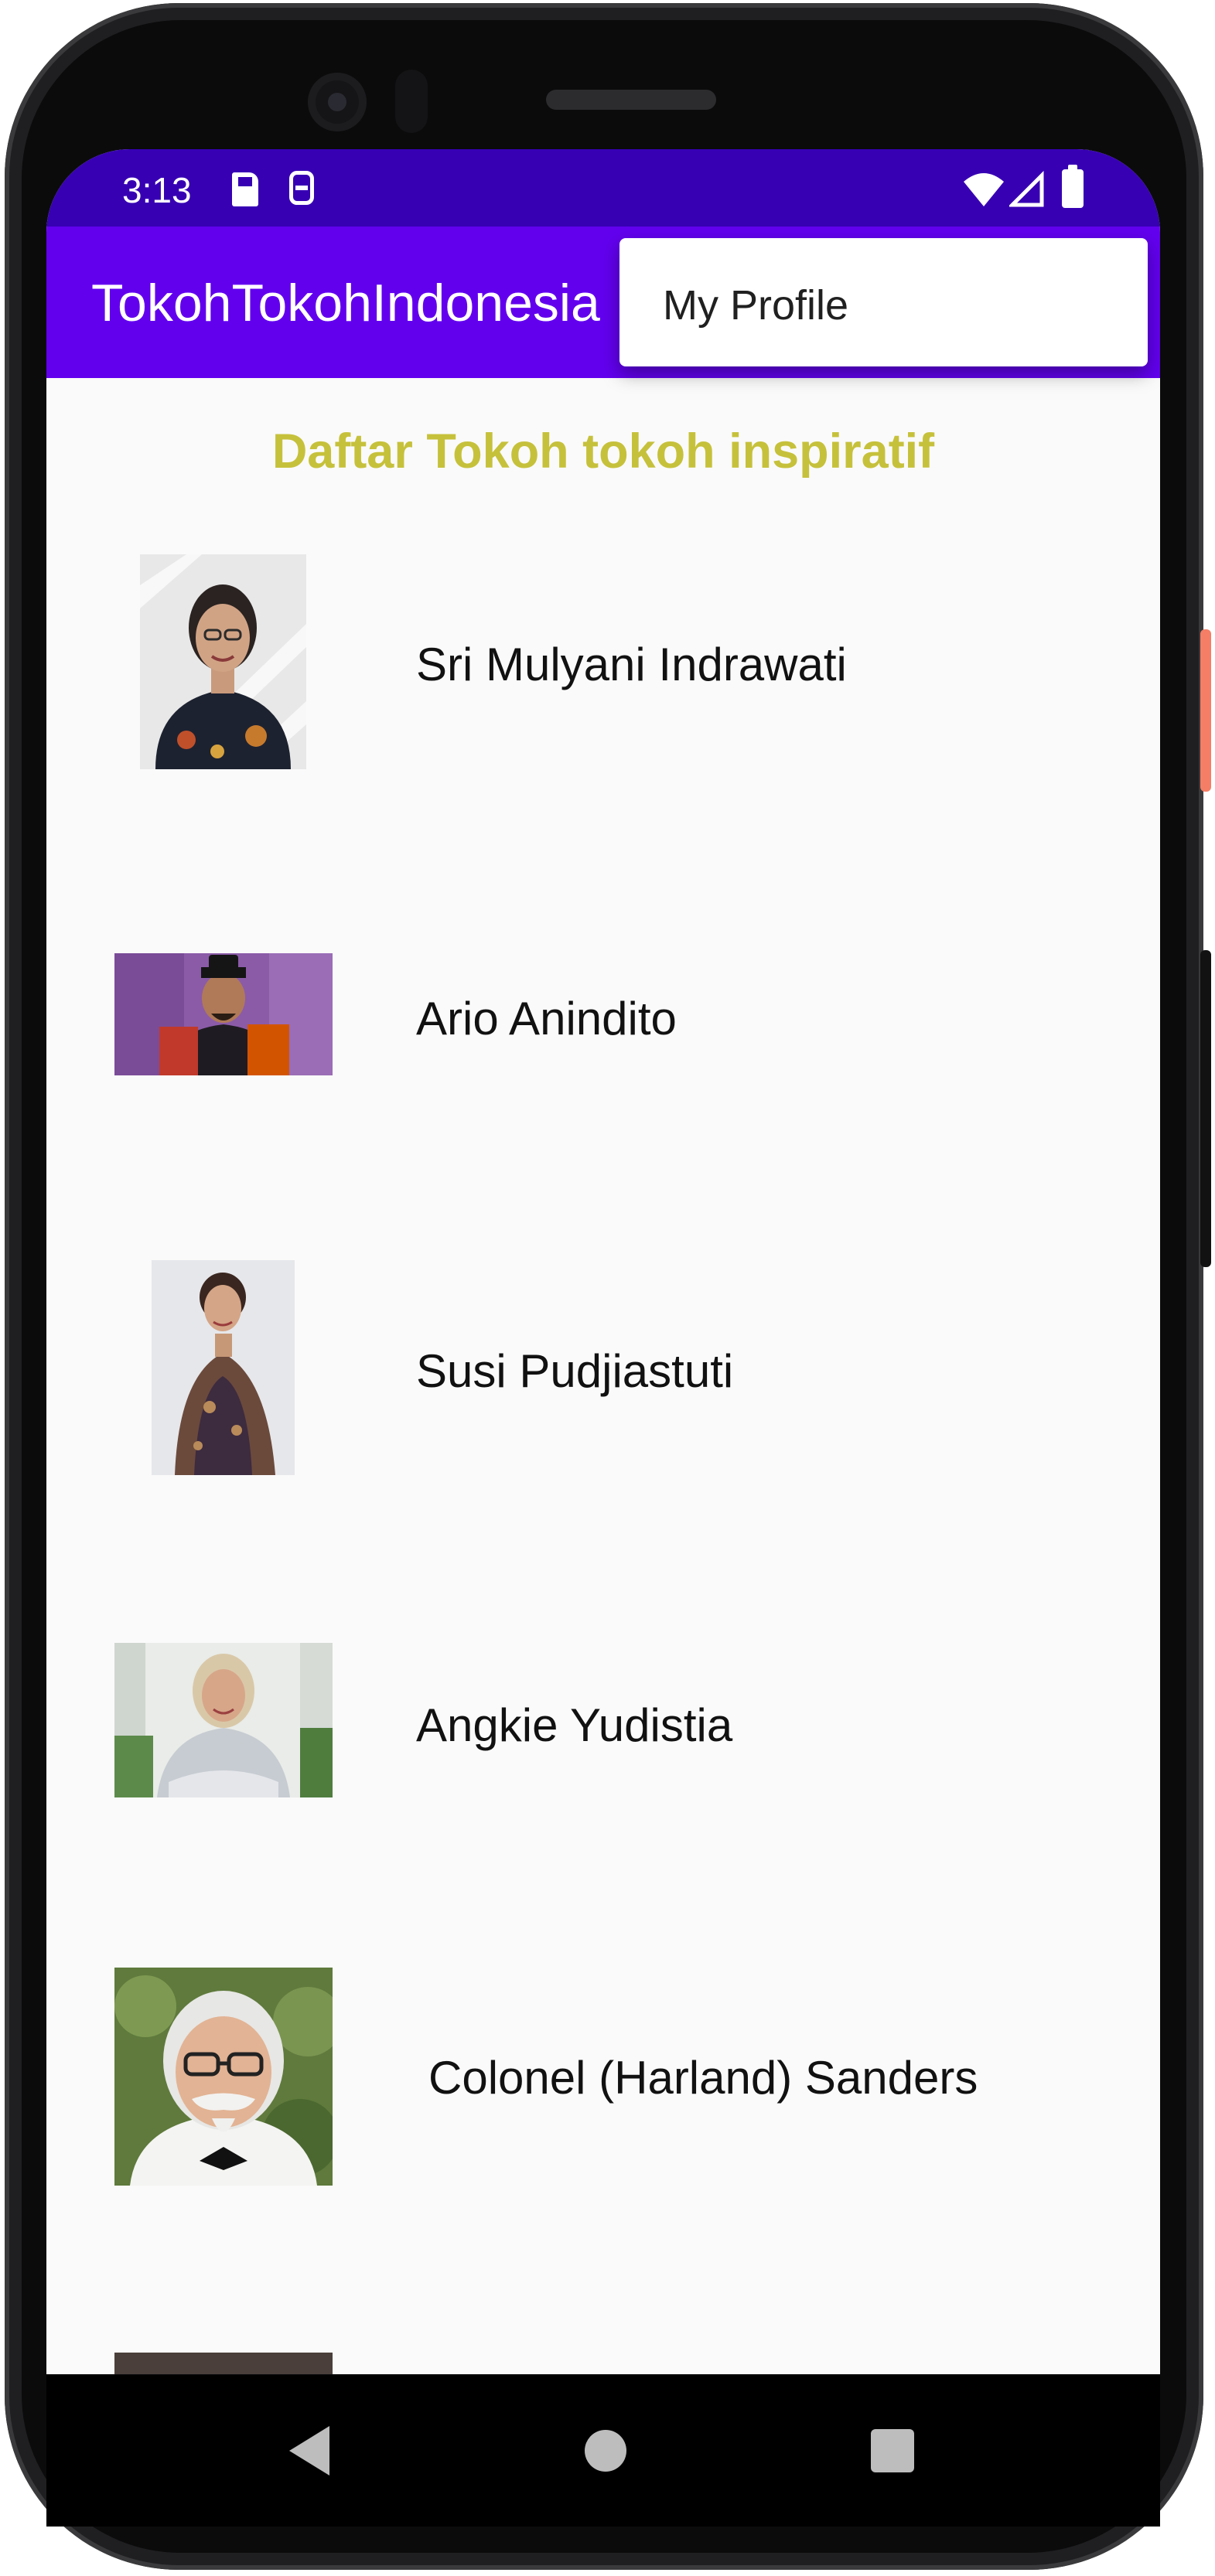 The height and width of the screenshot is (2576, 1215). Describe the element at coordinates (1073, 186) in the screenshot. I see `battery-icon` at that location.